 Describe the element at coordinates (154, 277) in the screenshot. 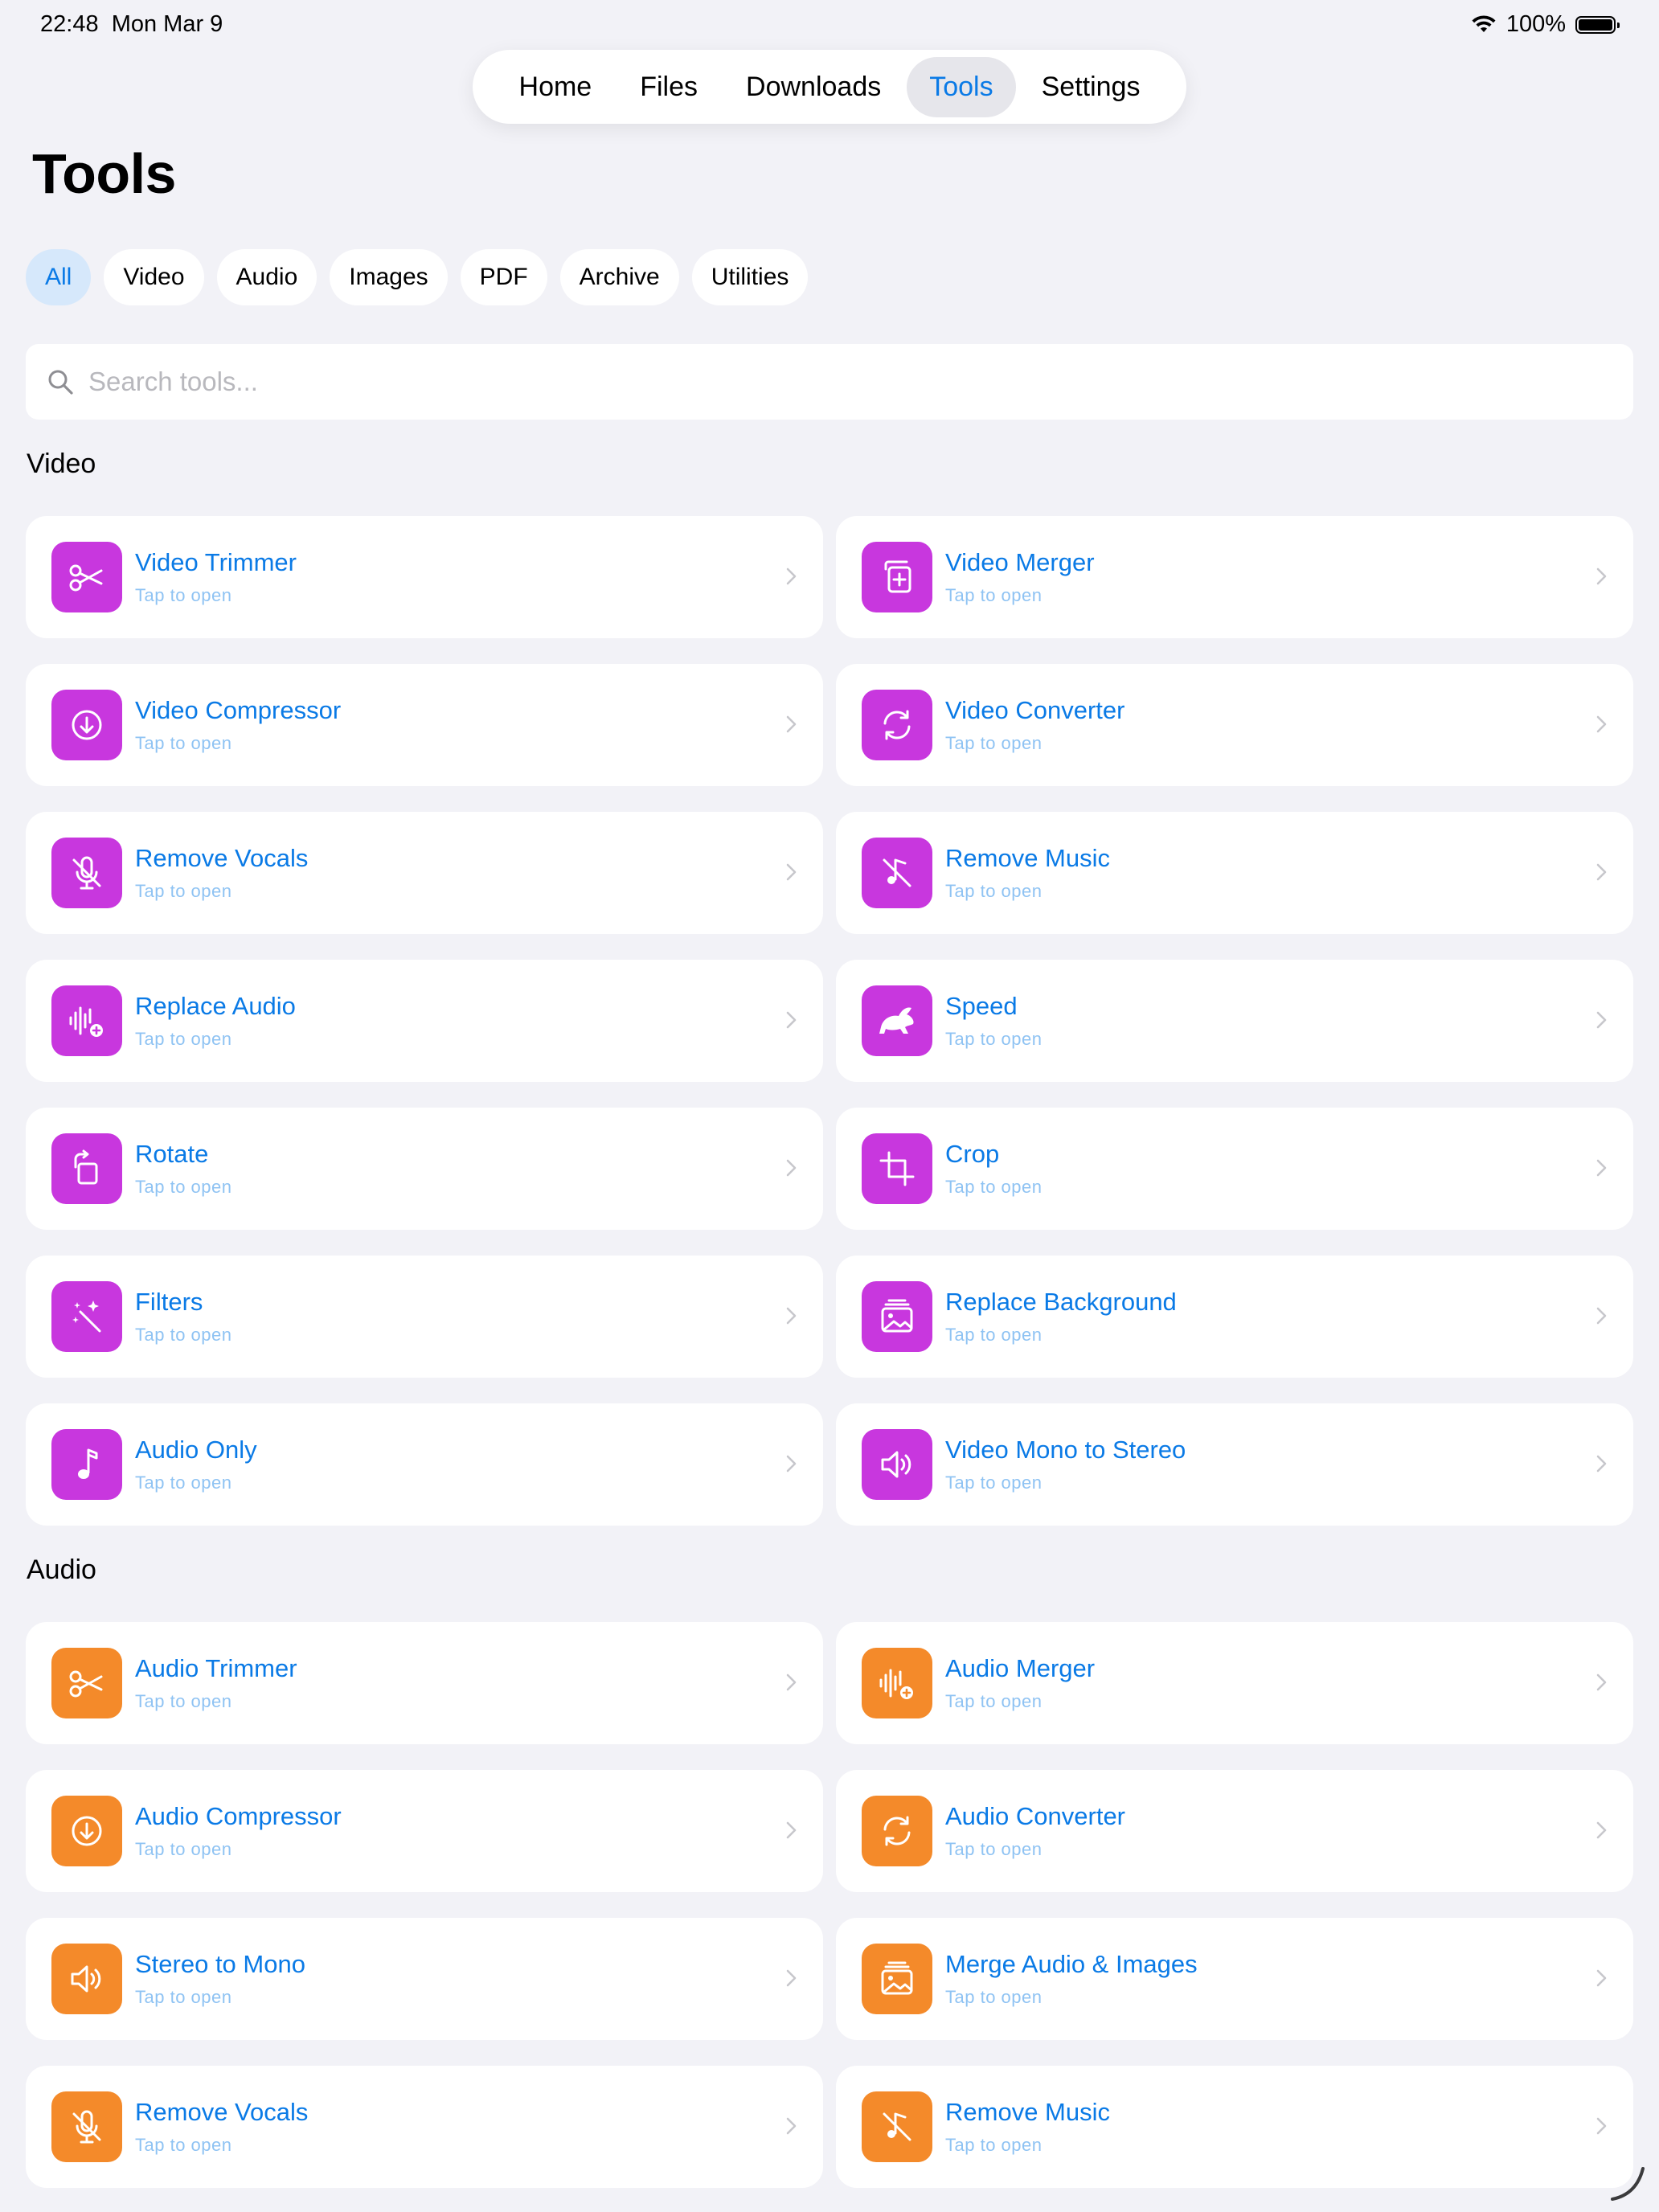

I see `filter-video: Video` at that location.